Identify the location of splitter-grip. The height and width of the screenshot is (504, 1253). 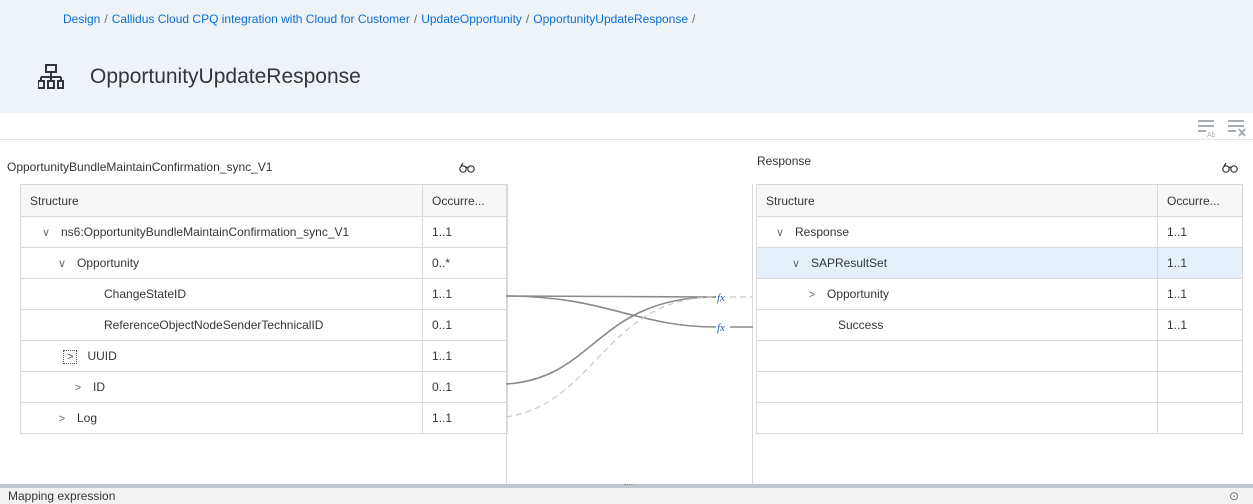
(629, 485).